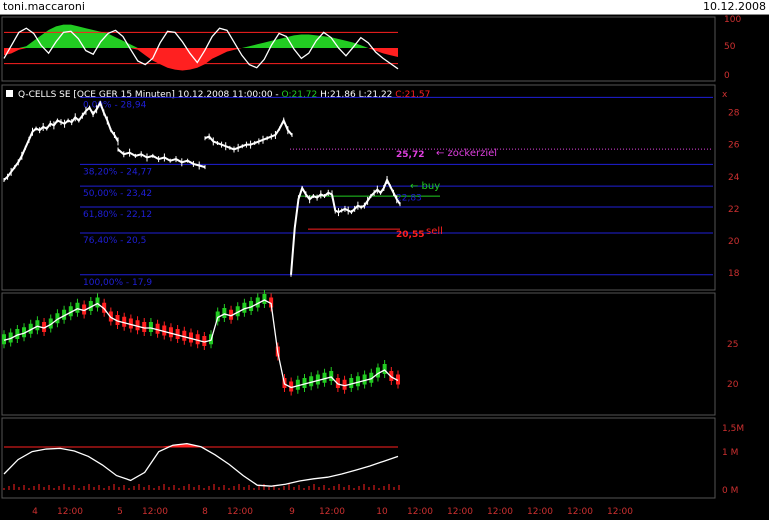 This screenshot has width=769, height=520. I want to click on time-tick: 5, so click(120, 512).